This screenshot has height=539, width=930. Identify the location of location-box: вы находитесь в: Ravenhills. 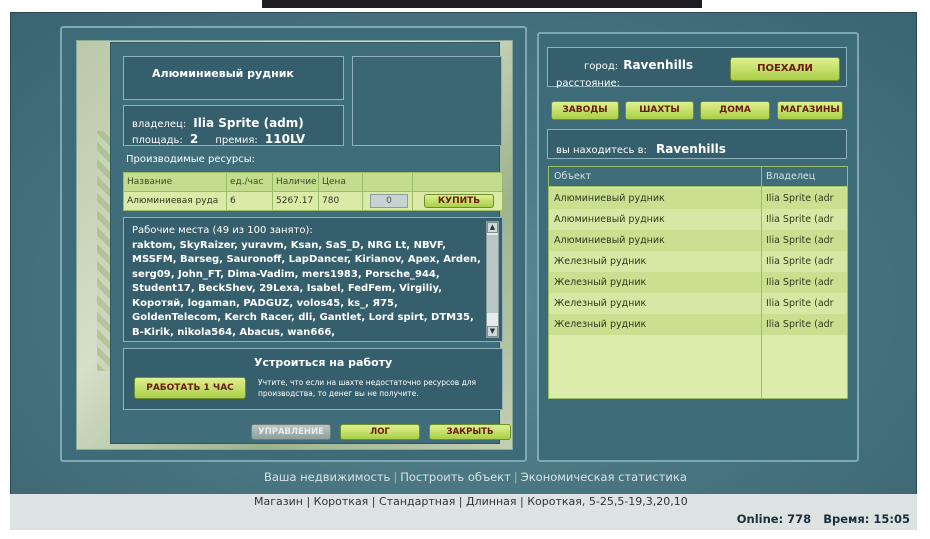
(697, 144).